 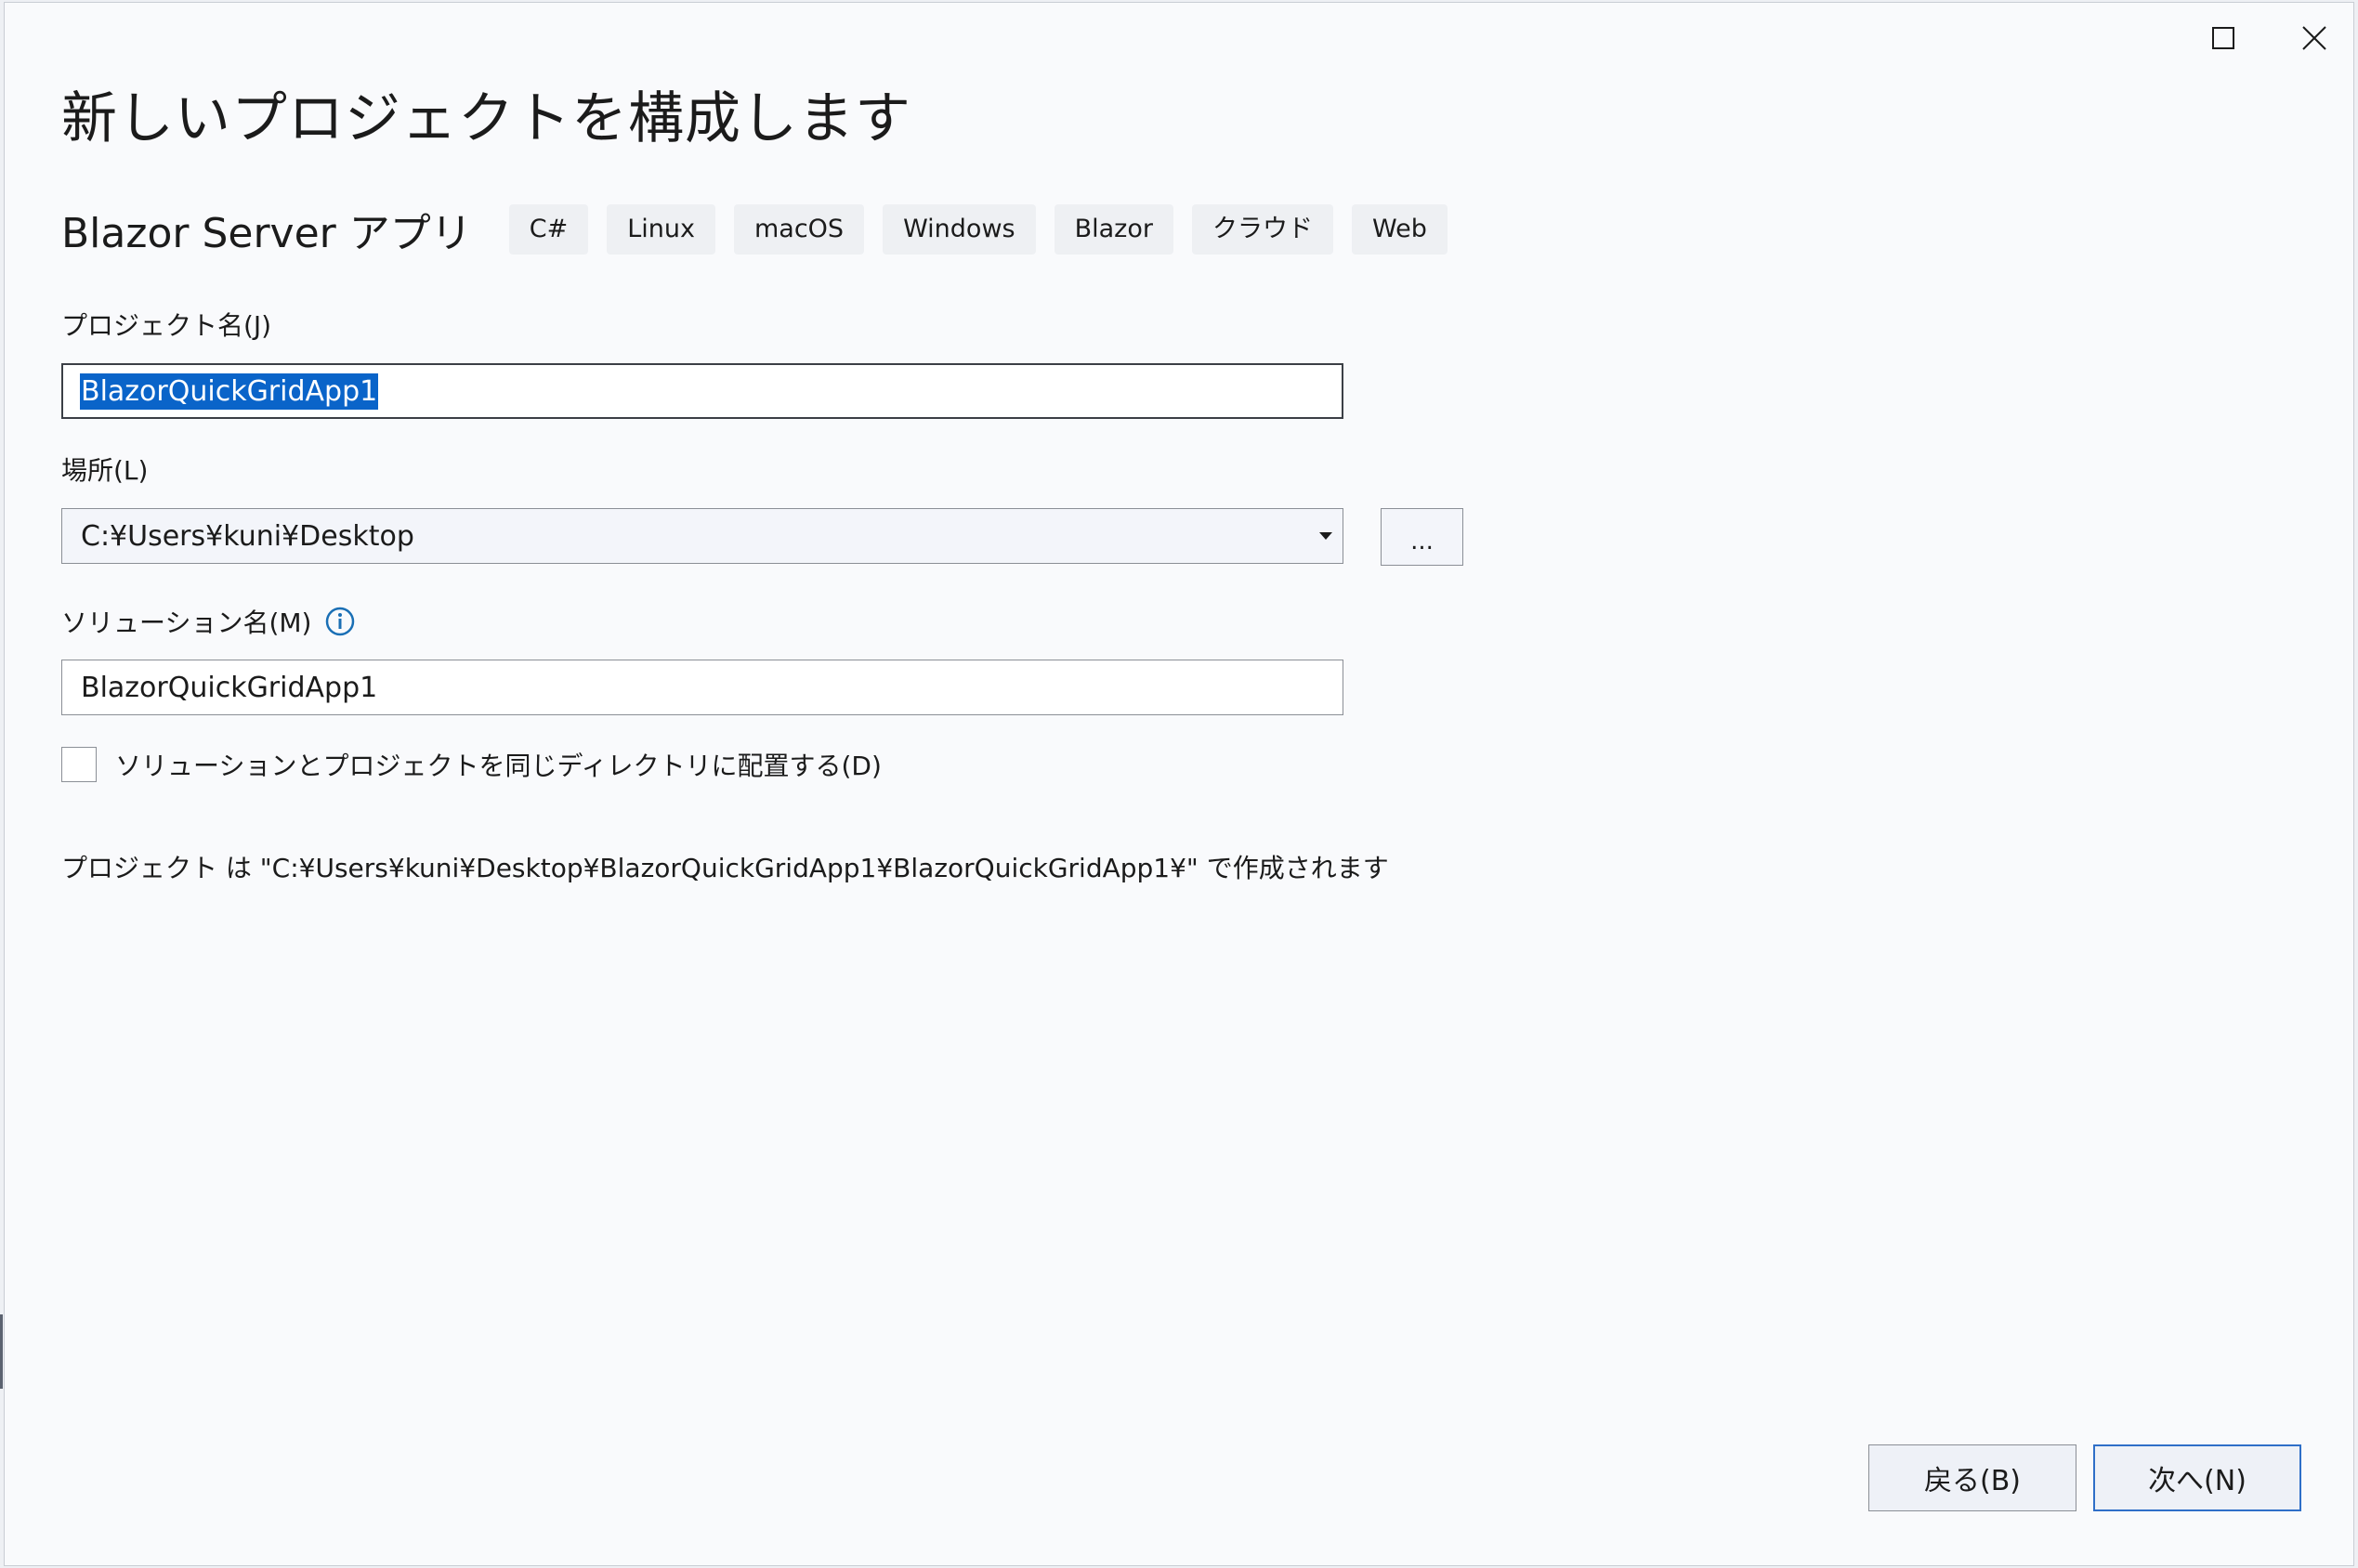 What do you see at coordinates (548, 229) in the screenshot?
I see `tag-csharp: C#` at bounding box center [548, 229].